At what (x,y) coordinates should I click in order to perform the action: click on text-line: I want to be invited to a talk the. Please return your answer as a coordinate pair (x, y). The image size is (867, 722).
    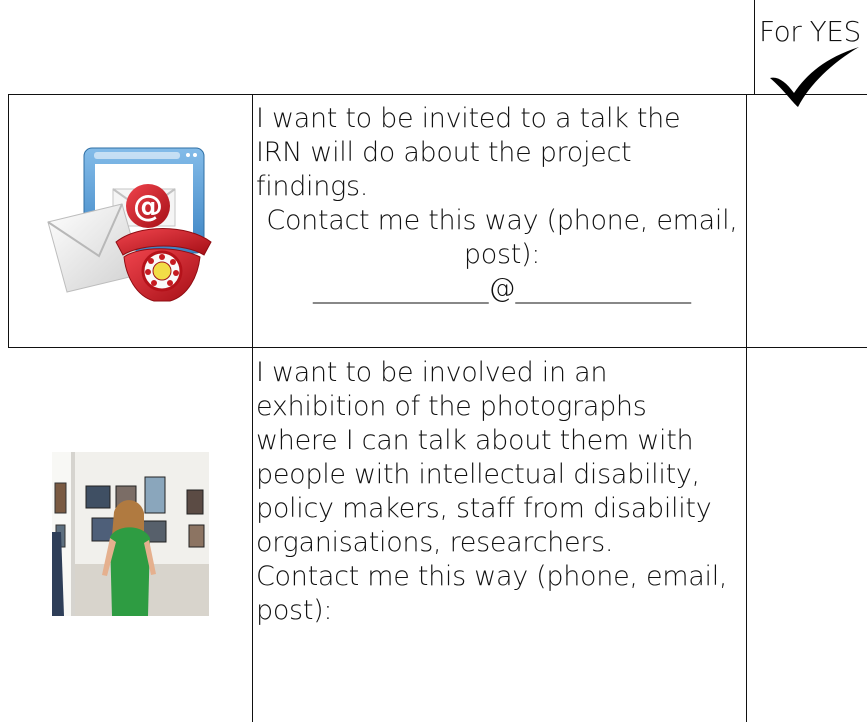
    Looking at the image, I should click on (468, 118).